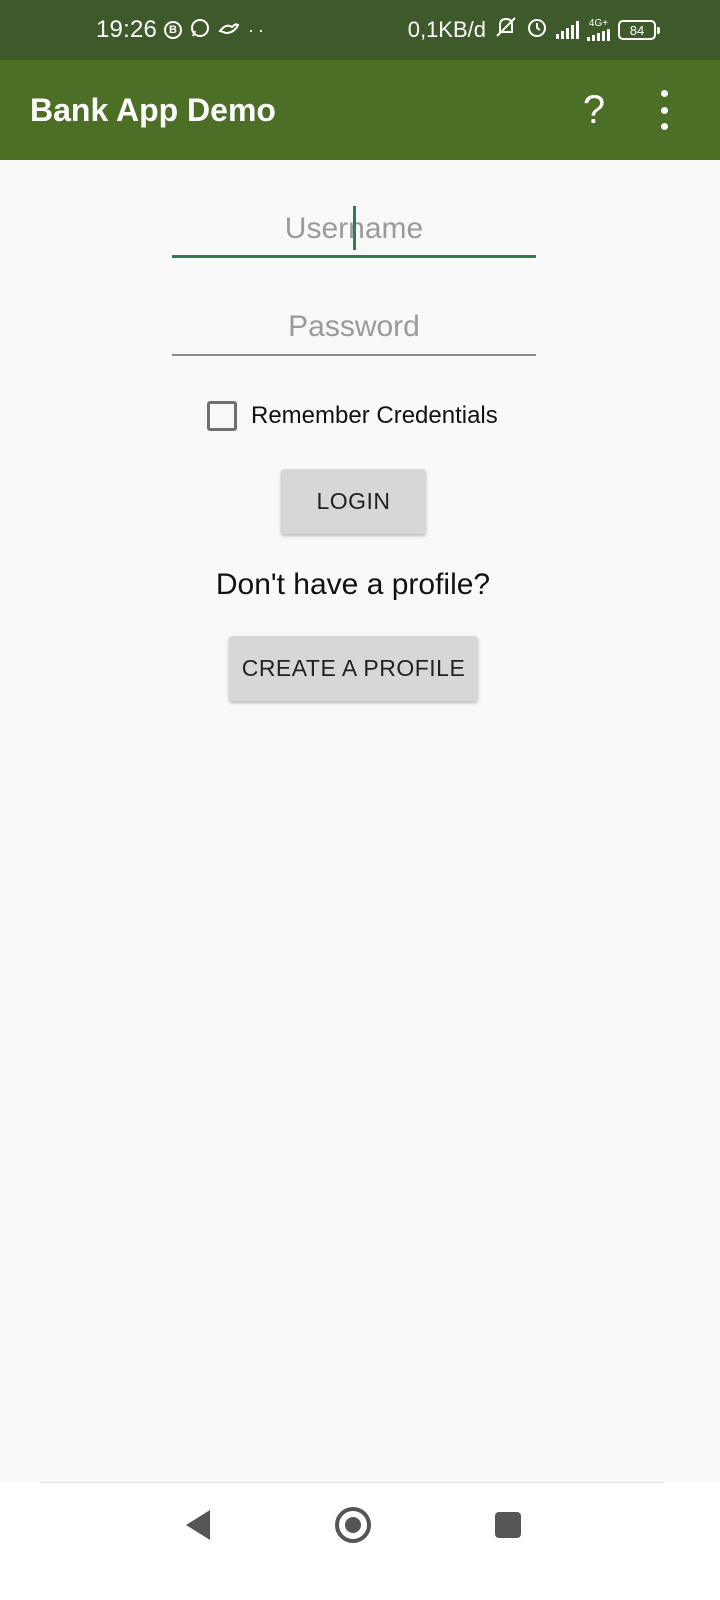 This screenshot has height=1600, width=720. I want to click on whatsapp-icon, so click(200, 30).